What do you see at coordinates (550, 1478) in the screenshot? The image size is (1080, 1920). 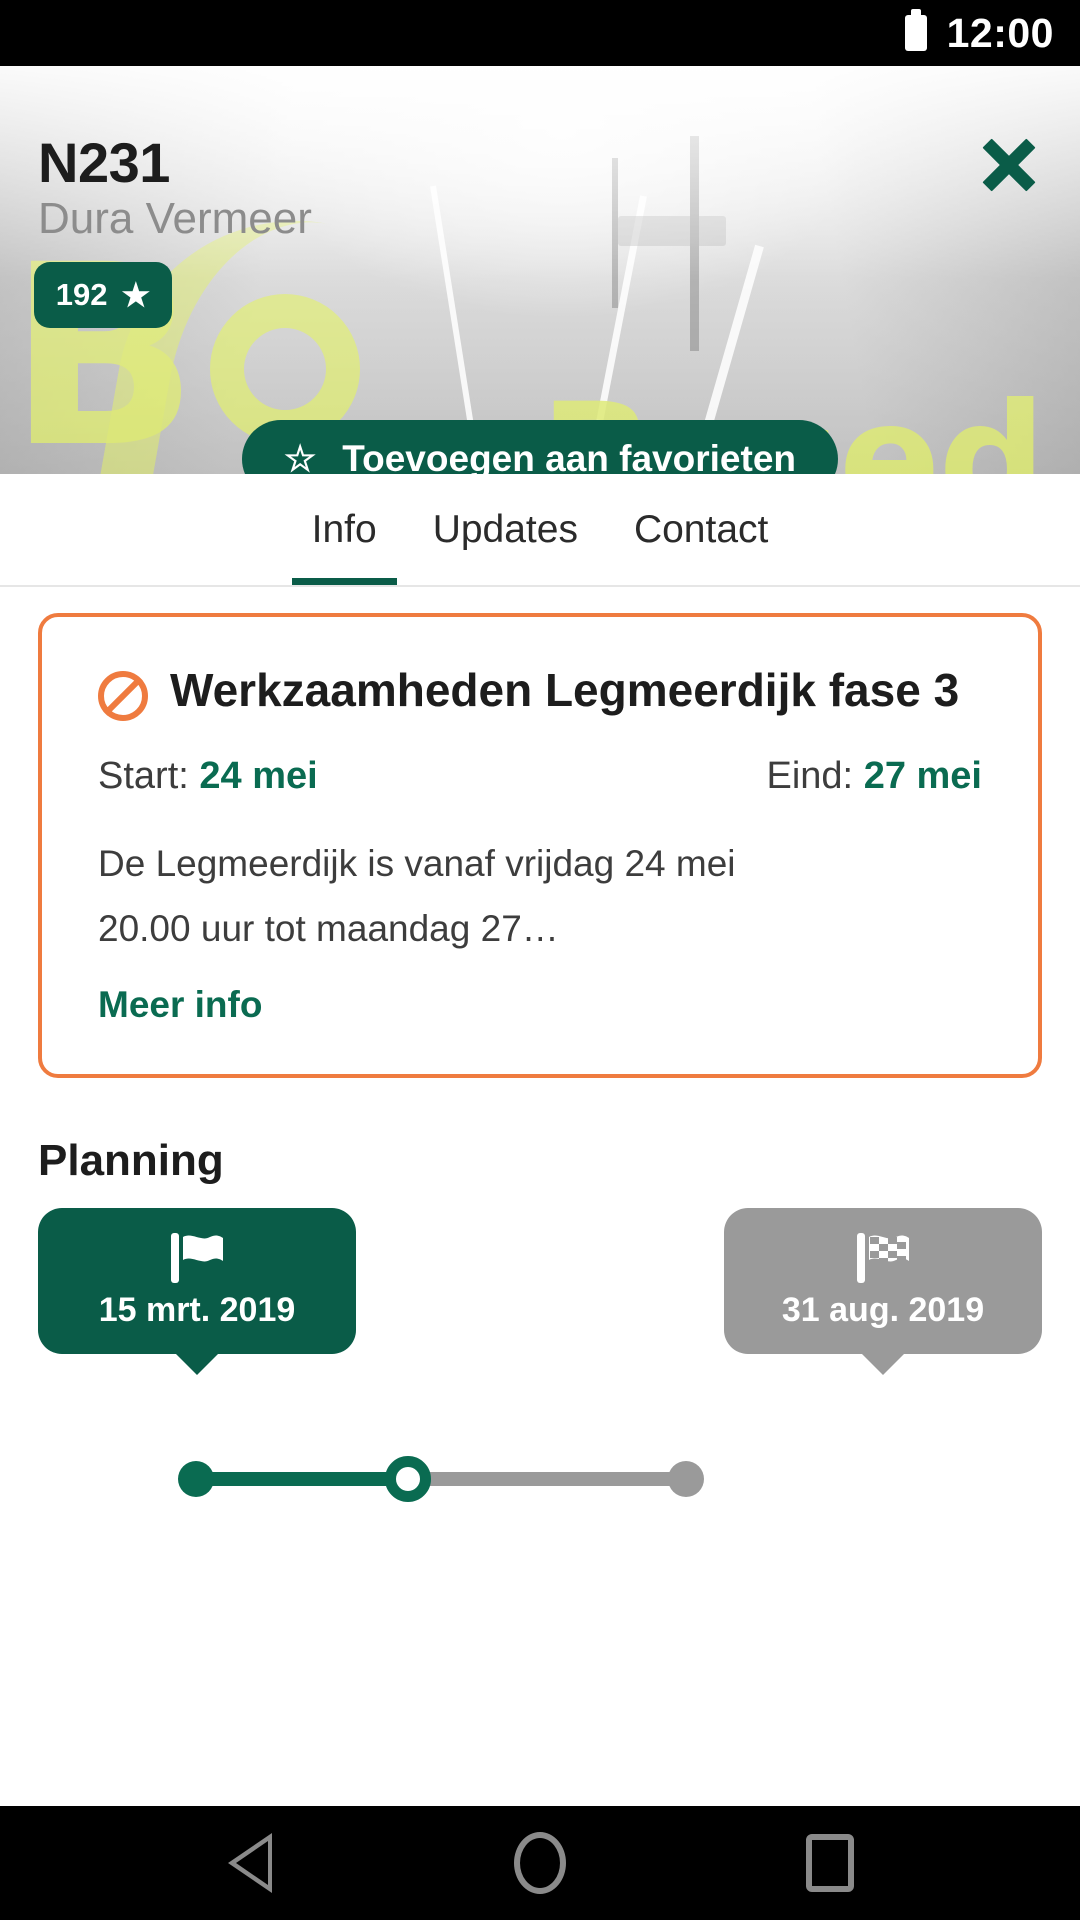 I see `progress-track-remaining` at bounding box center [550, 1478].